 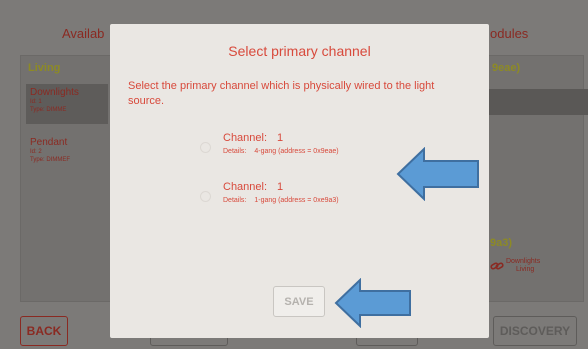 What do you see at coordinates (44, 68) in the screenshot?
I see `section-living: Living` at bounding box center [44, 68].